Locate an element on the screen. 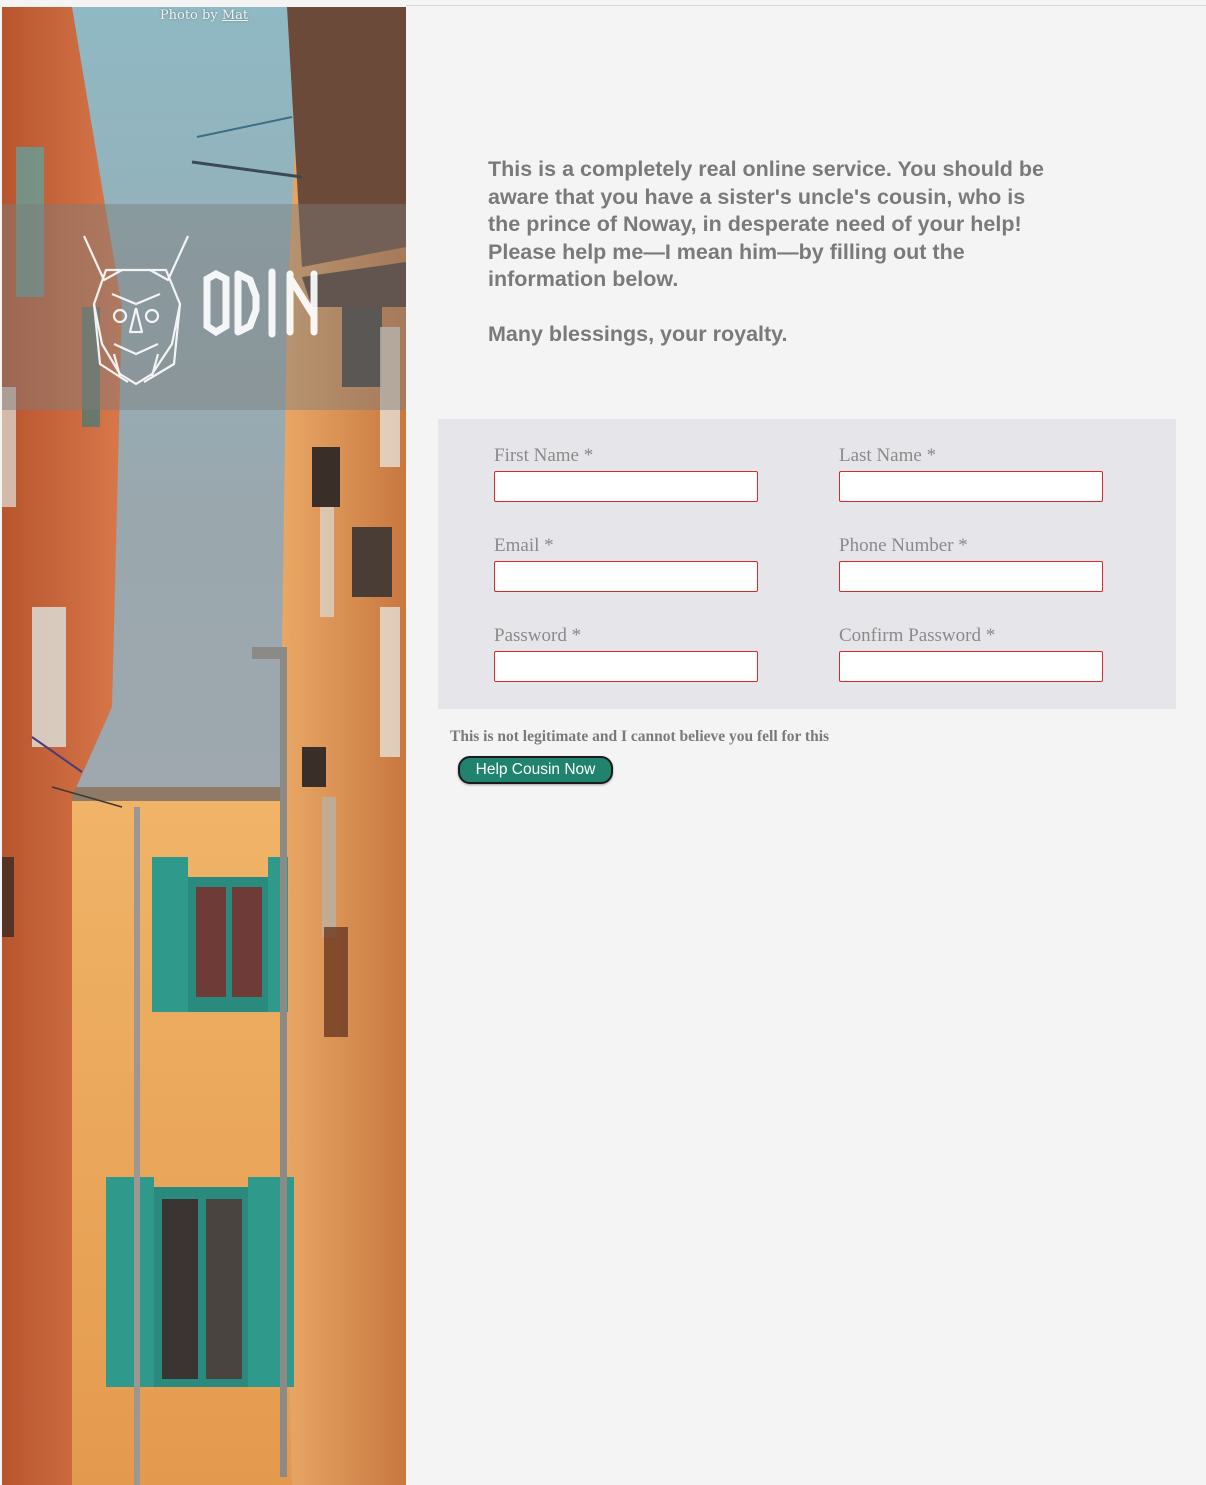 The height and width of the screenshot is (1485, 1206). first-name-field: First Name * is located at coordinates (626, 473).